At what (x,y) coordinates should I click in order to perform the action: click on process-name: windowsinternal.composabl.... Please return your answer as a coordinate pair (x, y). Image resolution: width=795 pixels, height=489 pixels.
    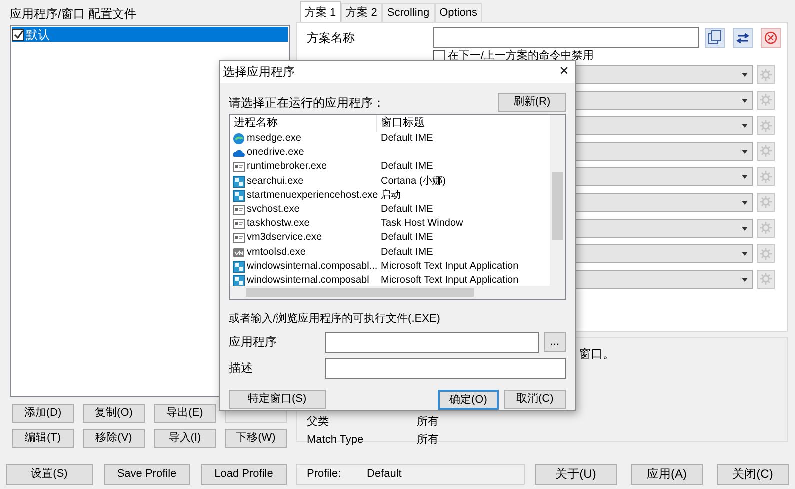
    Looking at the image, I should click on (312, 267).